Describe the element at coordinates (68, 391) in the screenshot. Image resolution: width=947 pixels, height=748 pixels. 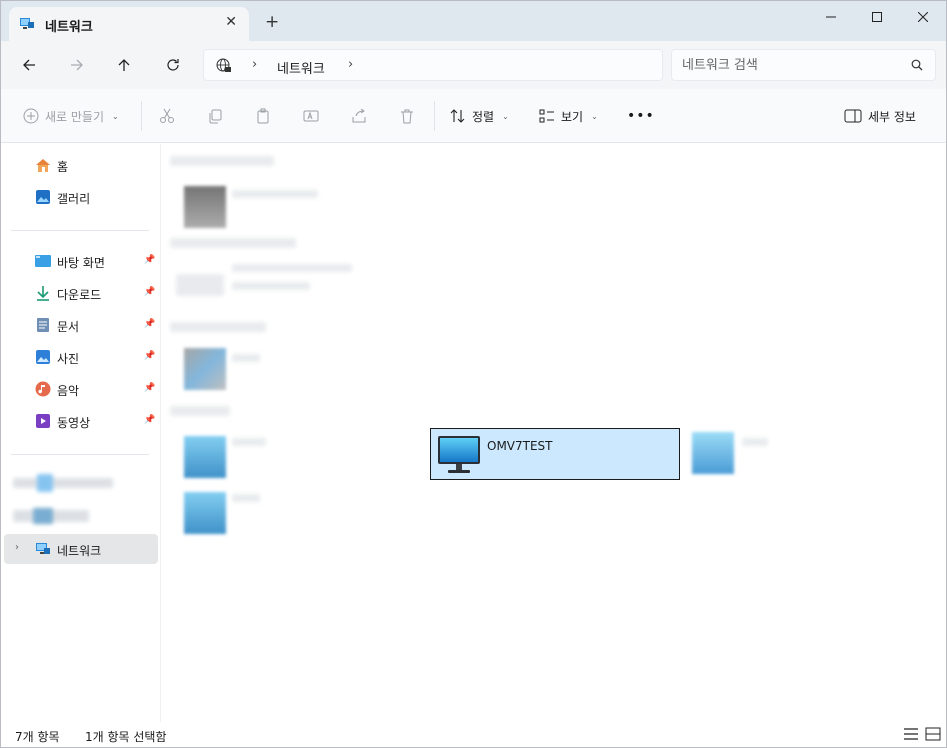
I see `sidebar-item-label: 음악` at that location.